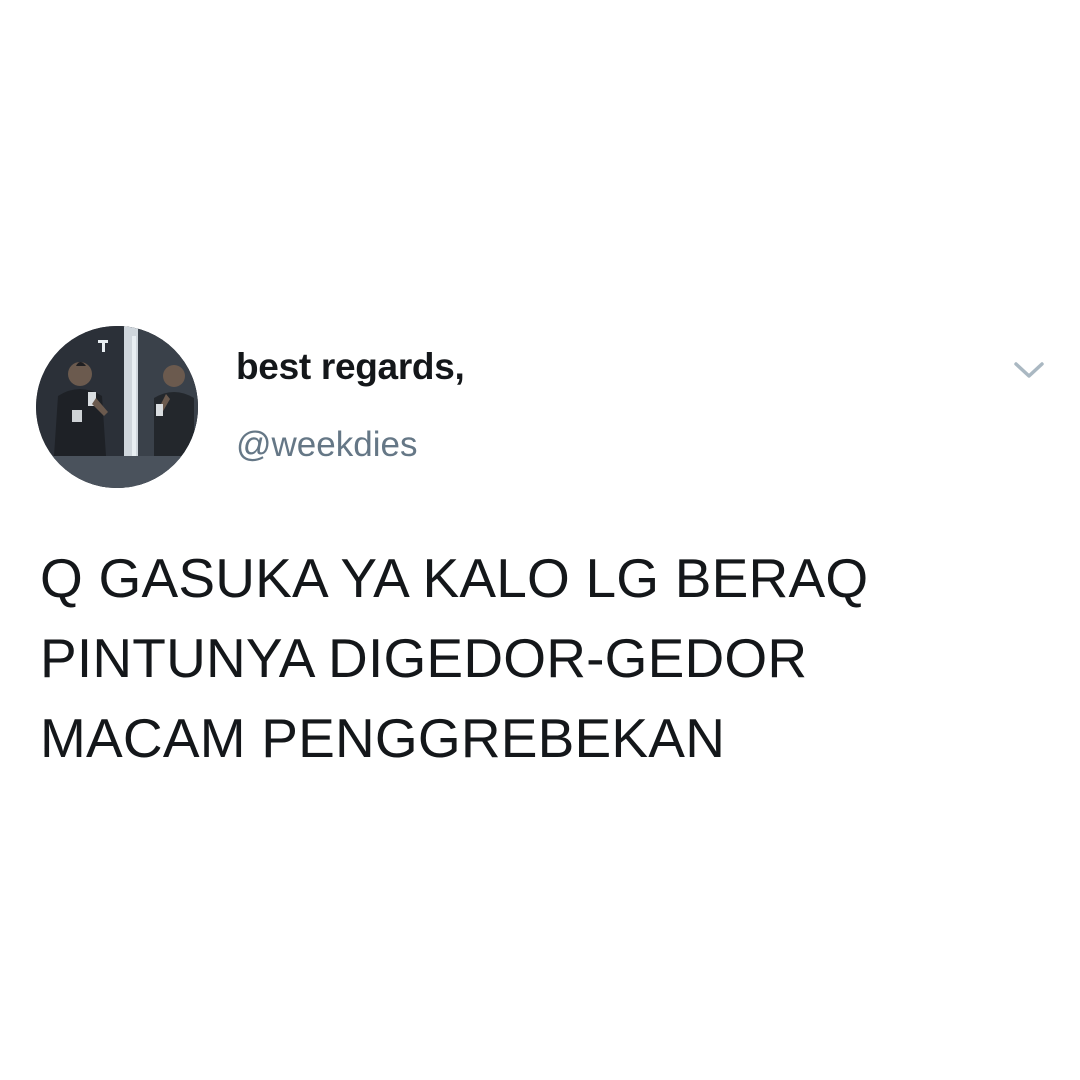  I want to click on tweet-text-line: Q GASUKA YA KALO LG BERAQ, so click(454, 578).